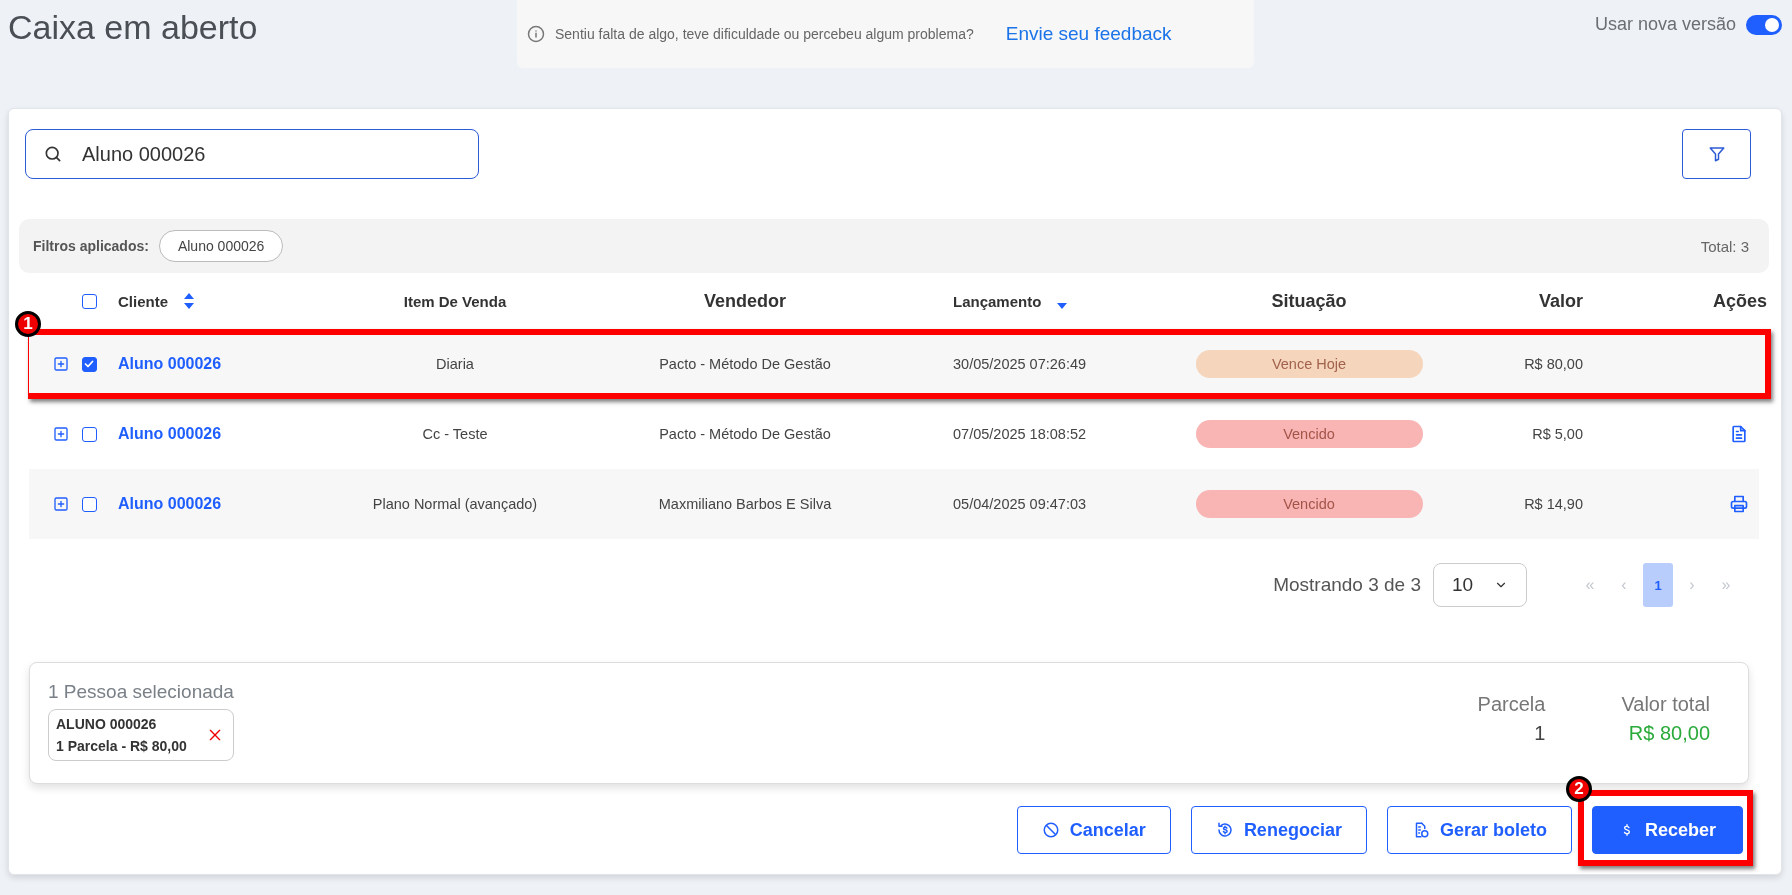  What do you see at coordinates (897, 364) in the screenshot?
I see `table-row: Aluno 000026 Diaria Pacto - Método De Gestão 30/05/2025 07:26:49 Vence Hoje R$ 80,00` at bounding box center [897, 364].